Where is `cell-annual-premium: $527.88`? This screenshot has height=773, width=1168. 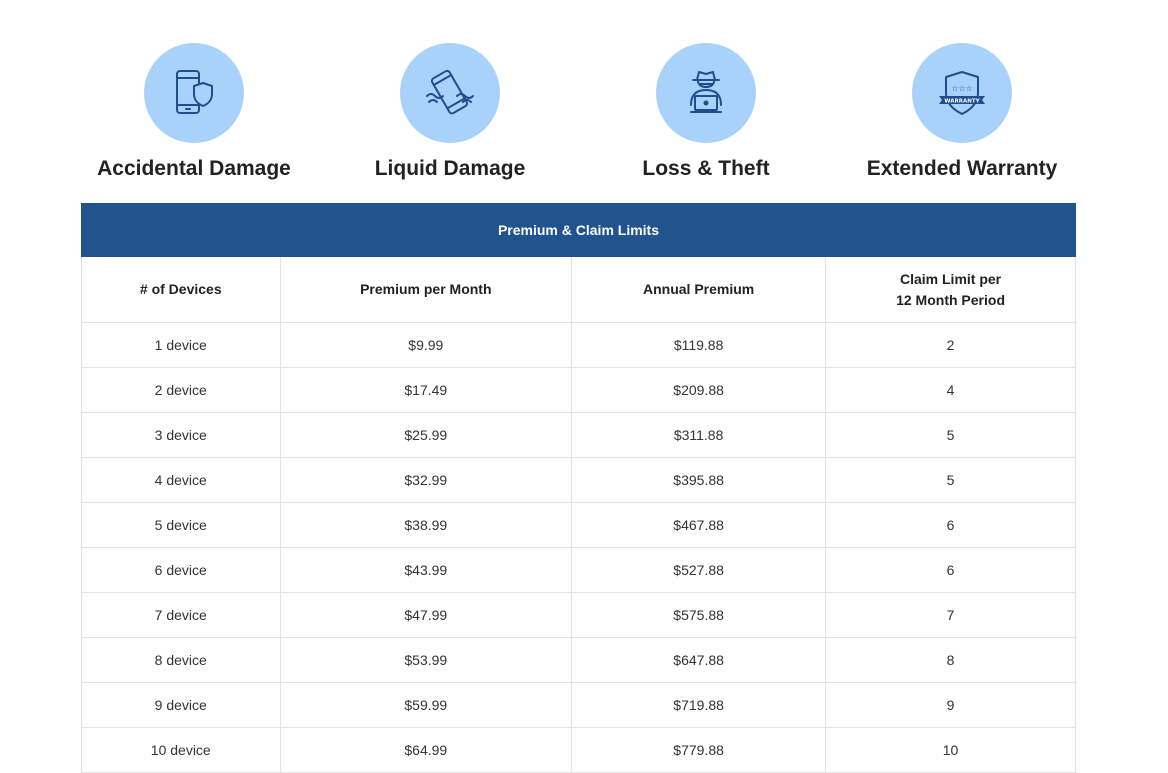 cell-annual-premium: $527.88 is located at coordinates (699, 570).